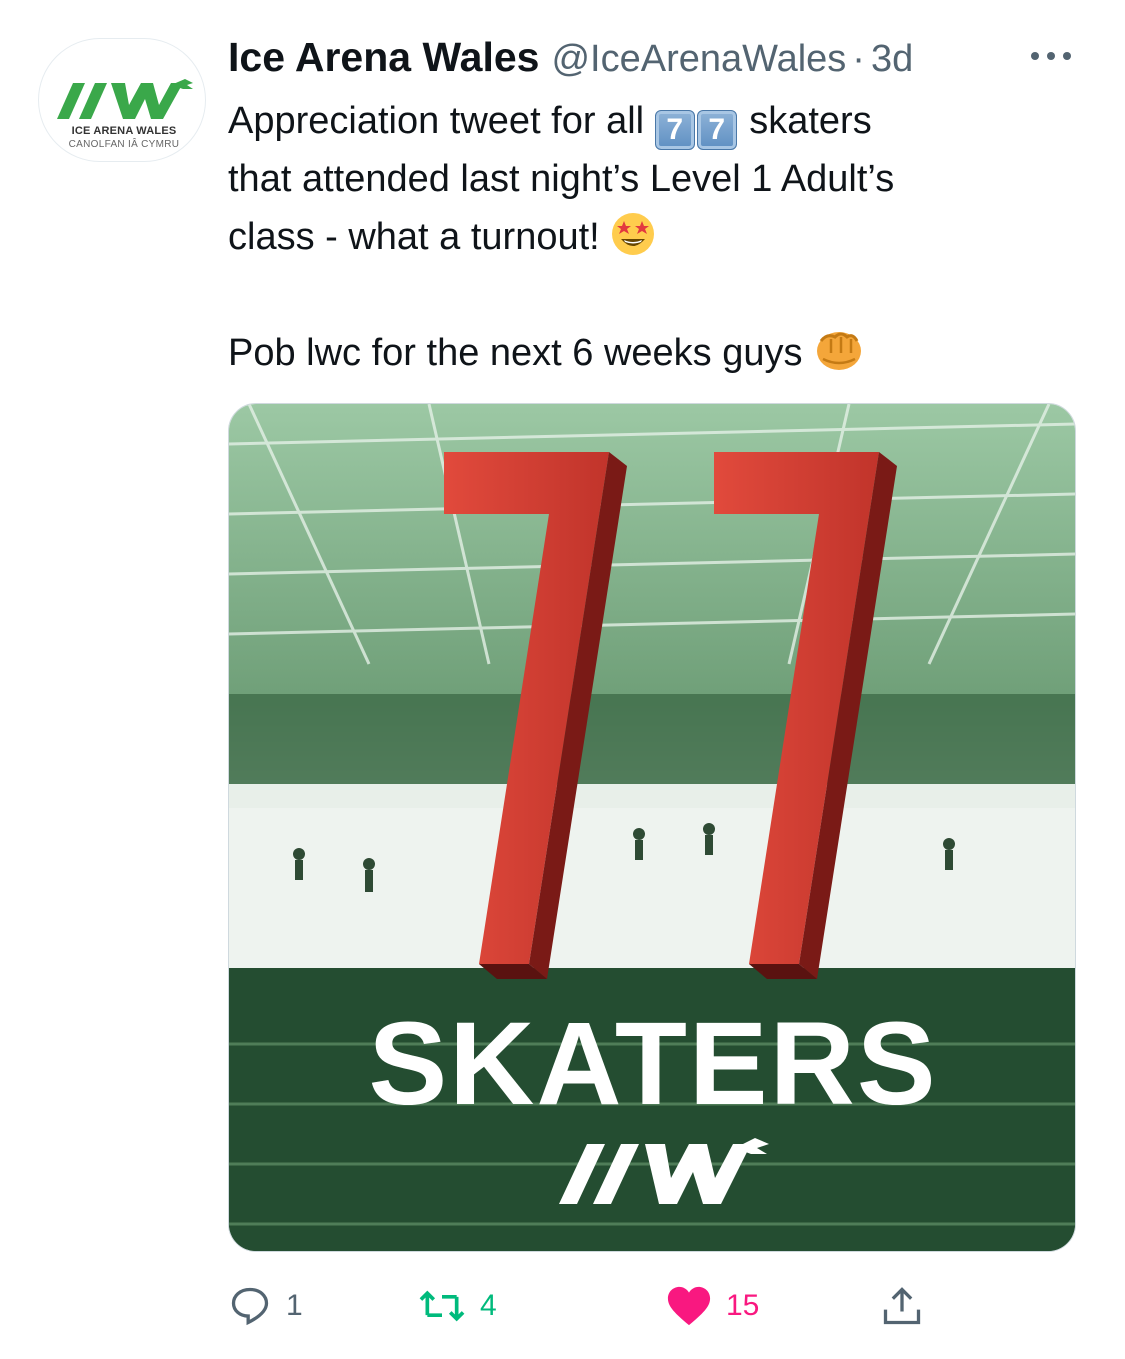 The image size is (1125, 1359). What do you see at coordinates (521, 353) in the screenshot?
I see `tweet-text-segment: Pob lwc for the next 6 weeks guys` at bounding box center [521, 353].